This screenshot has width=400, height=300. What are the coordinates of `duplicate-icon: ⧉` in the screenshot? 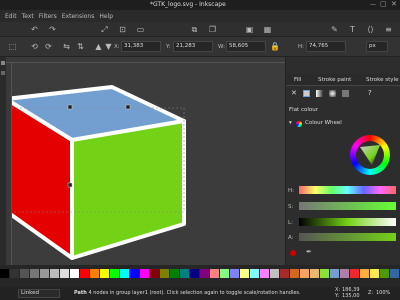 It's located at (194, 29).